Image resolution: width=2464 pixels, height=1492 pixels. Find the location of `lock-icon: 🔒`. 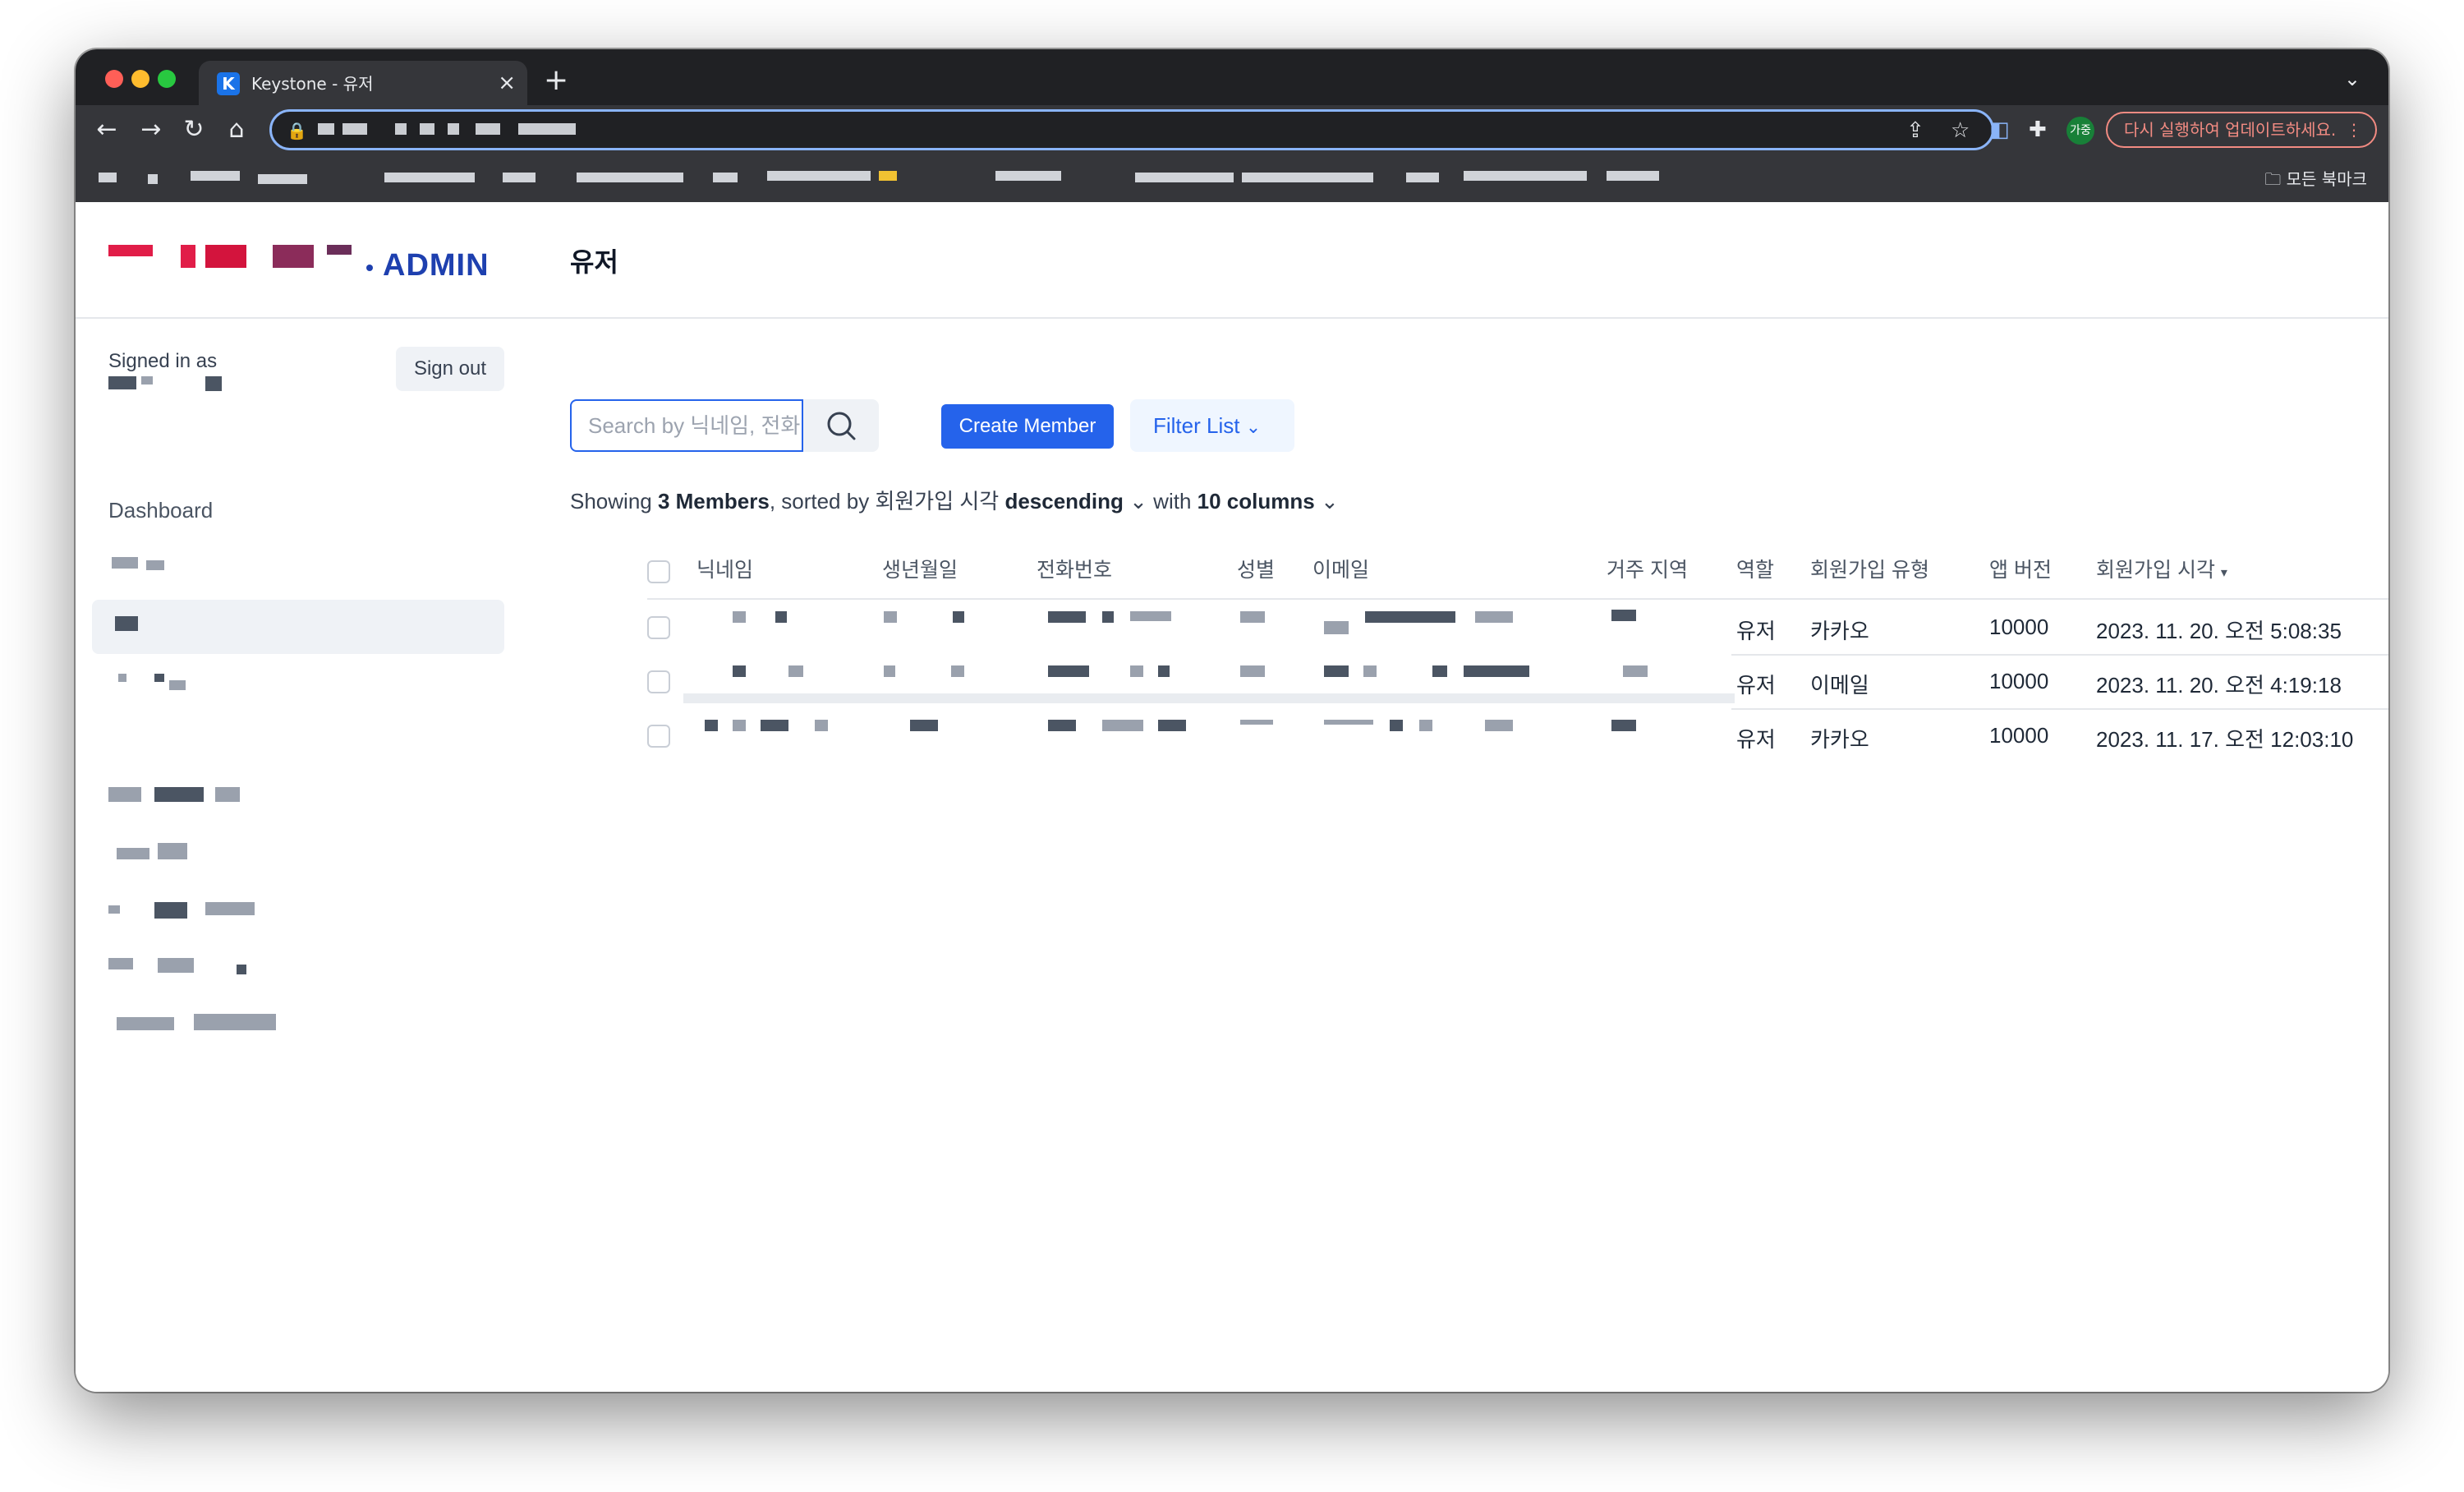

lock-icon: 🔒 is located at coordinates (297, 130).